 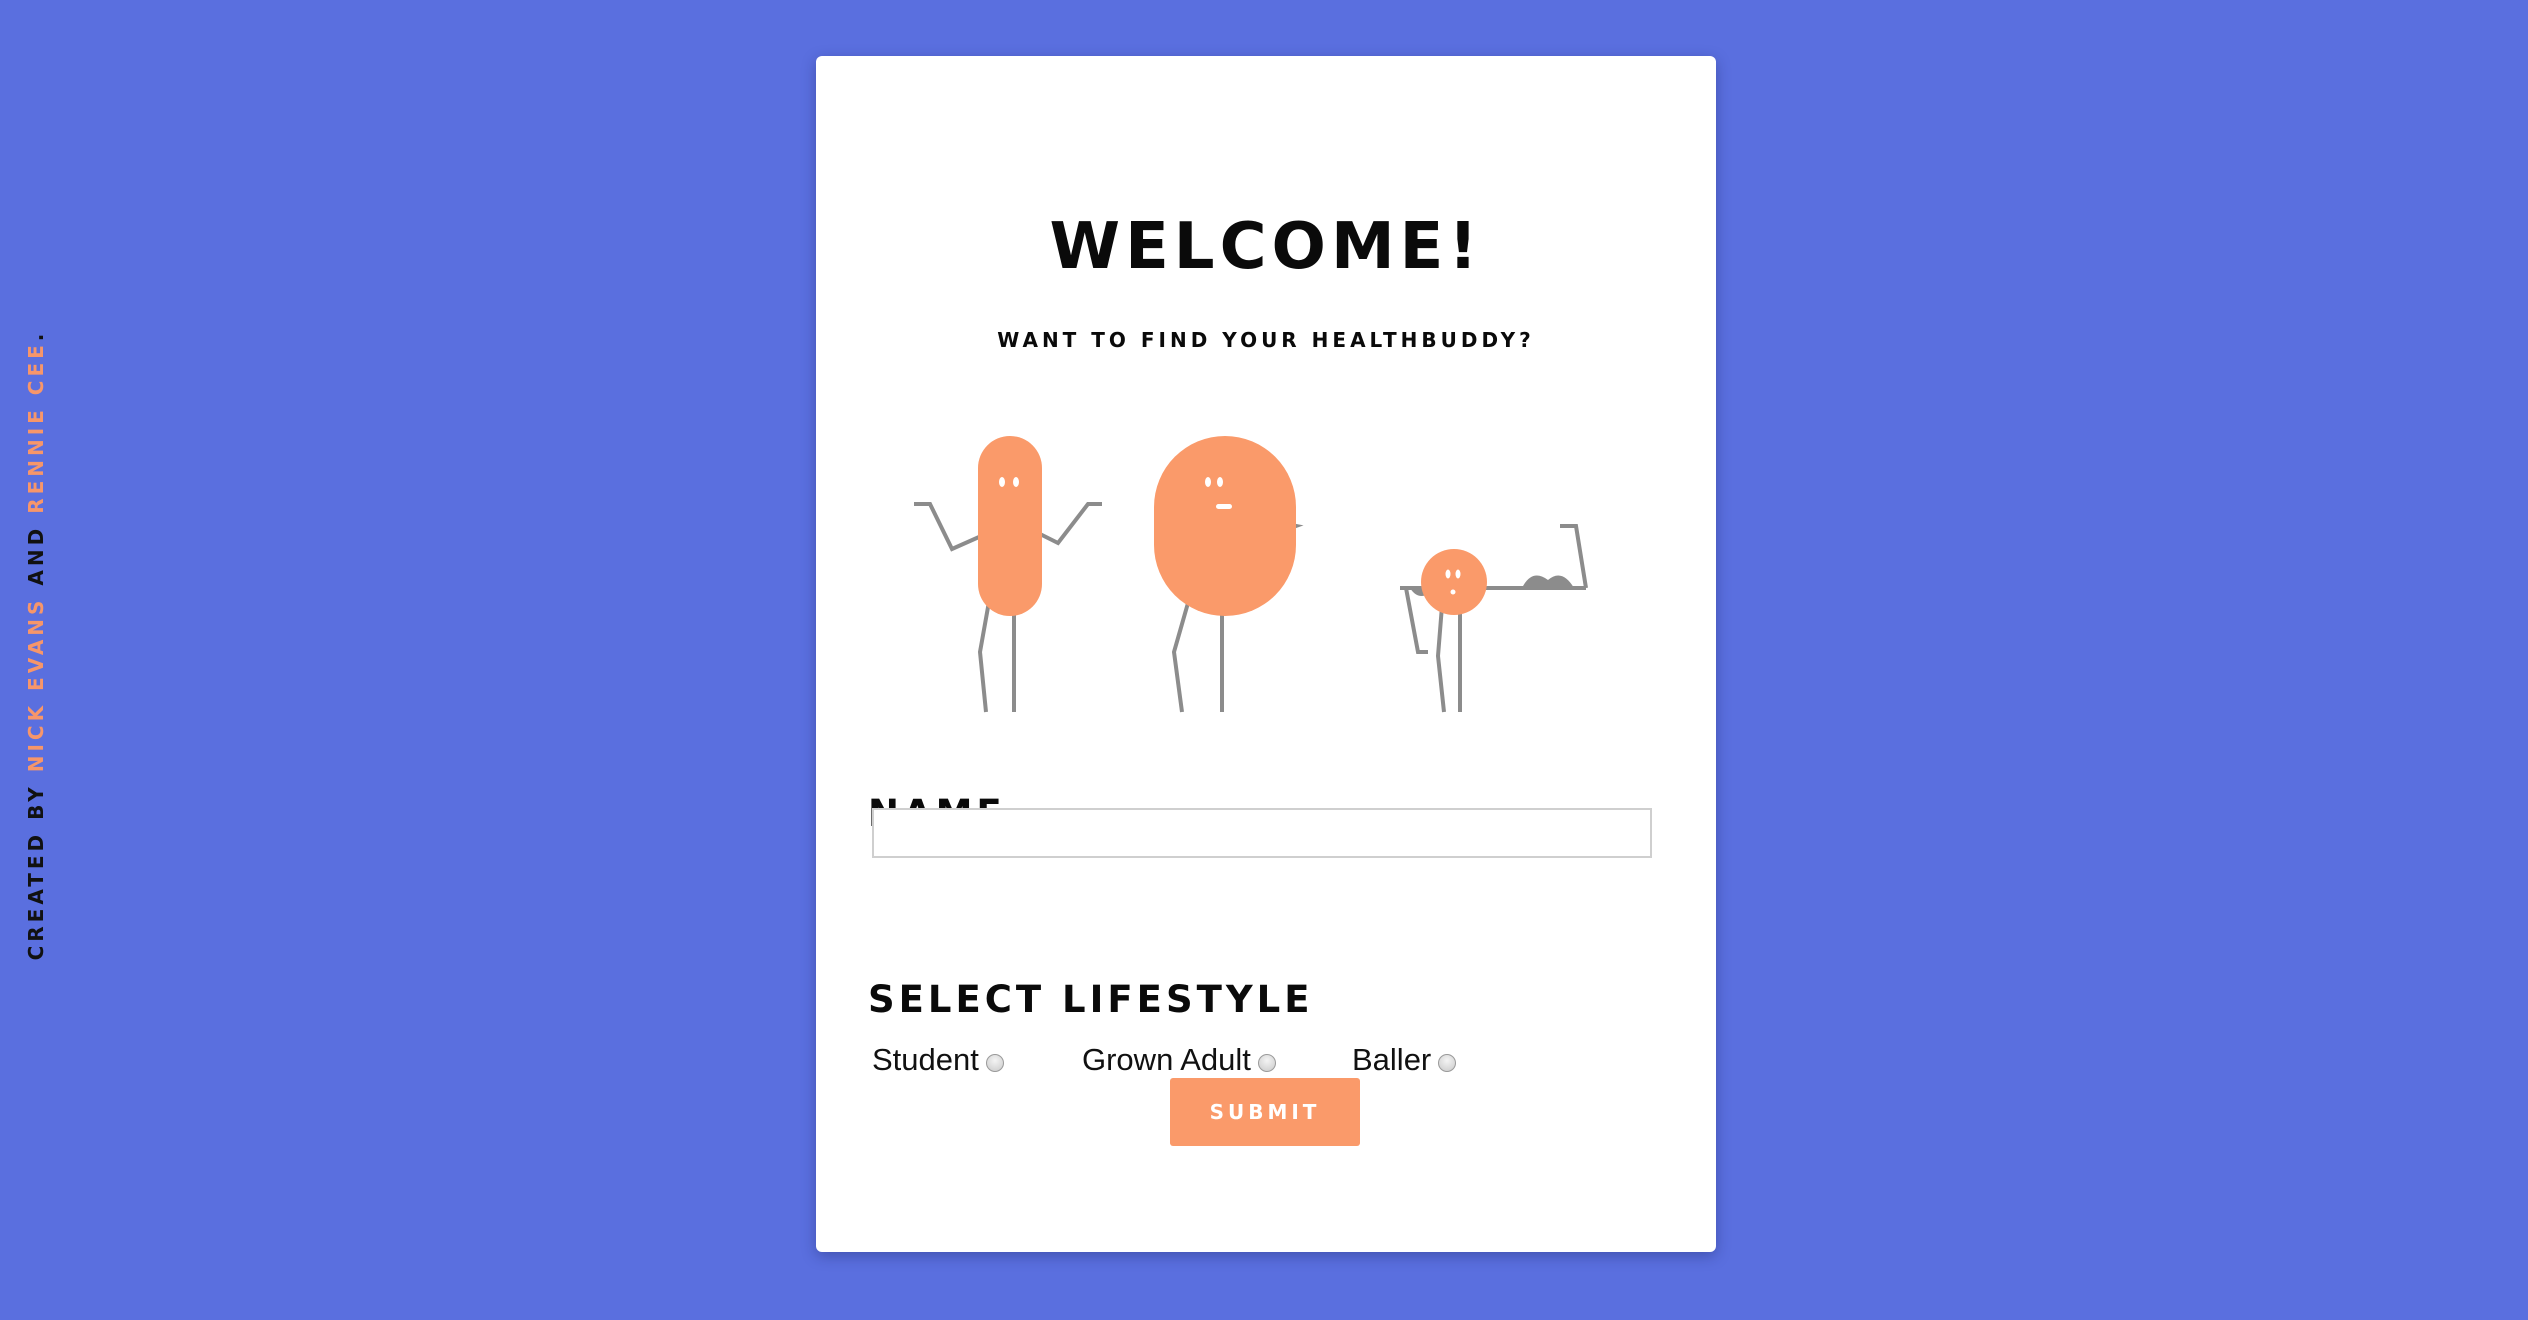 I want to click on lifestyle-option-grown-adult: Grown Adult, so click(x=1179, y=1060).